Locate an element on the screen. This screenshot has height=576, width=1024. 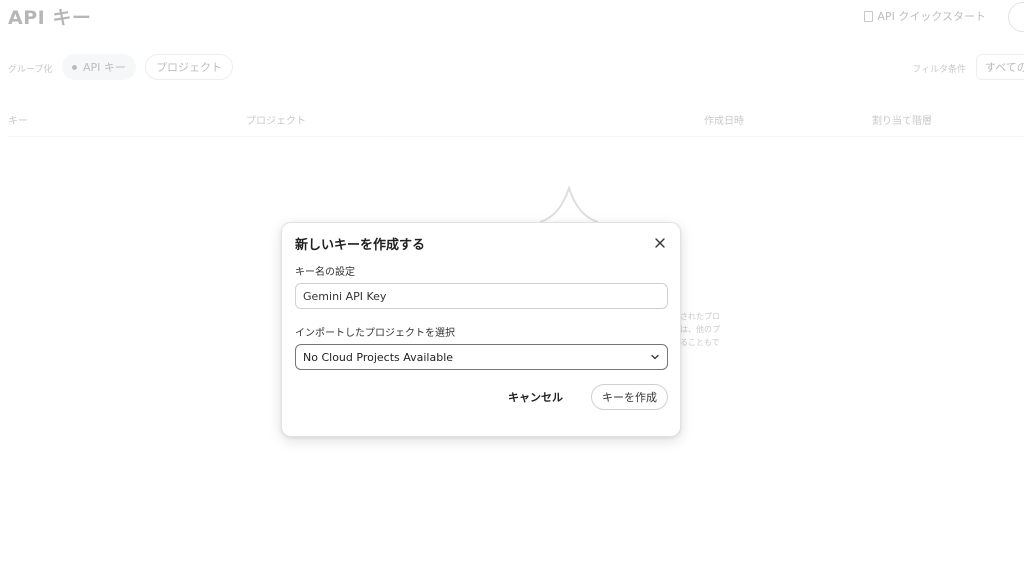
group-chip-api-keys: API キー is located at coordinates (99, 67).